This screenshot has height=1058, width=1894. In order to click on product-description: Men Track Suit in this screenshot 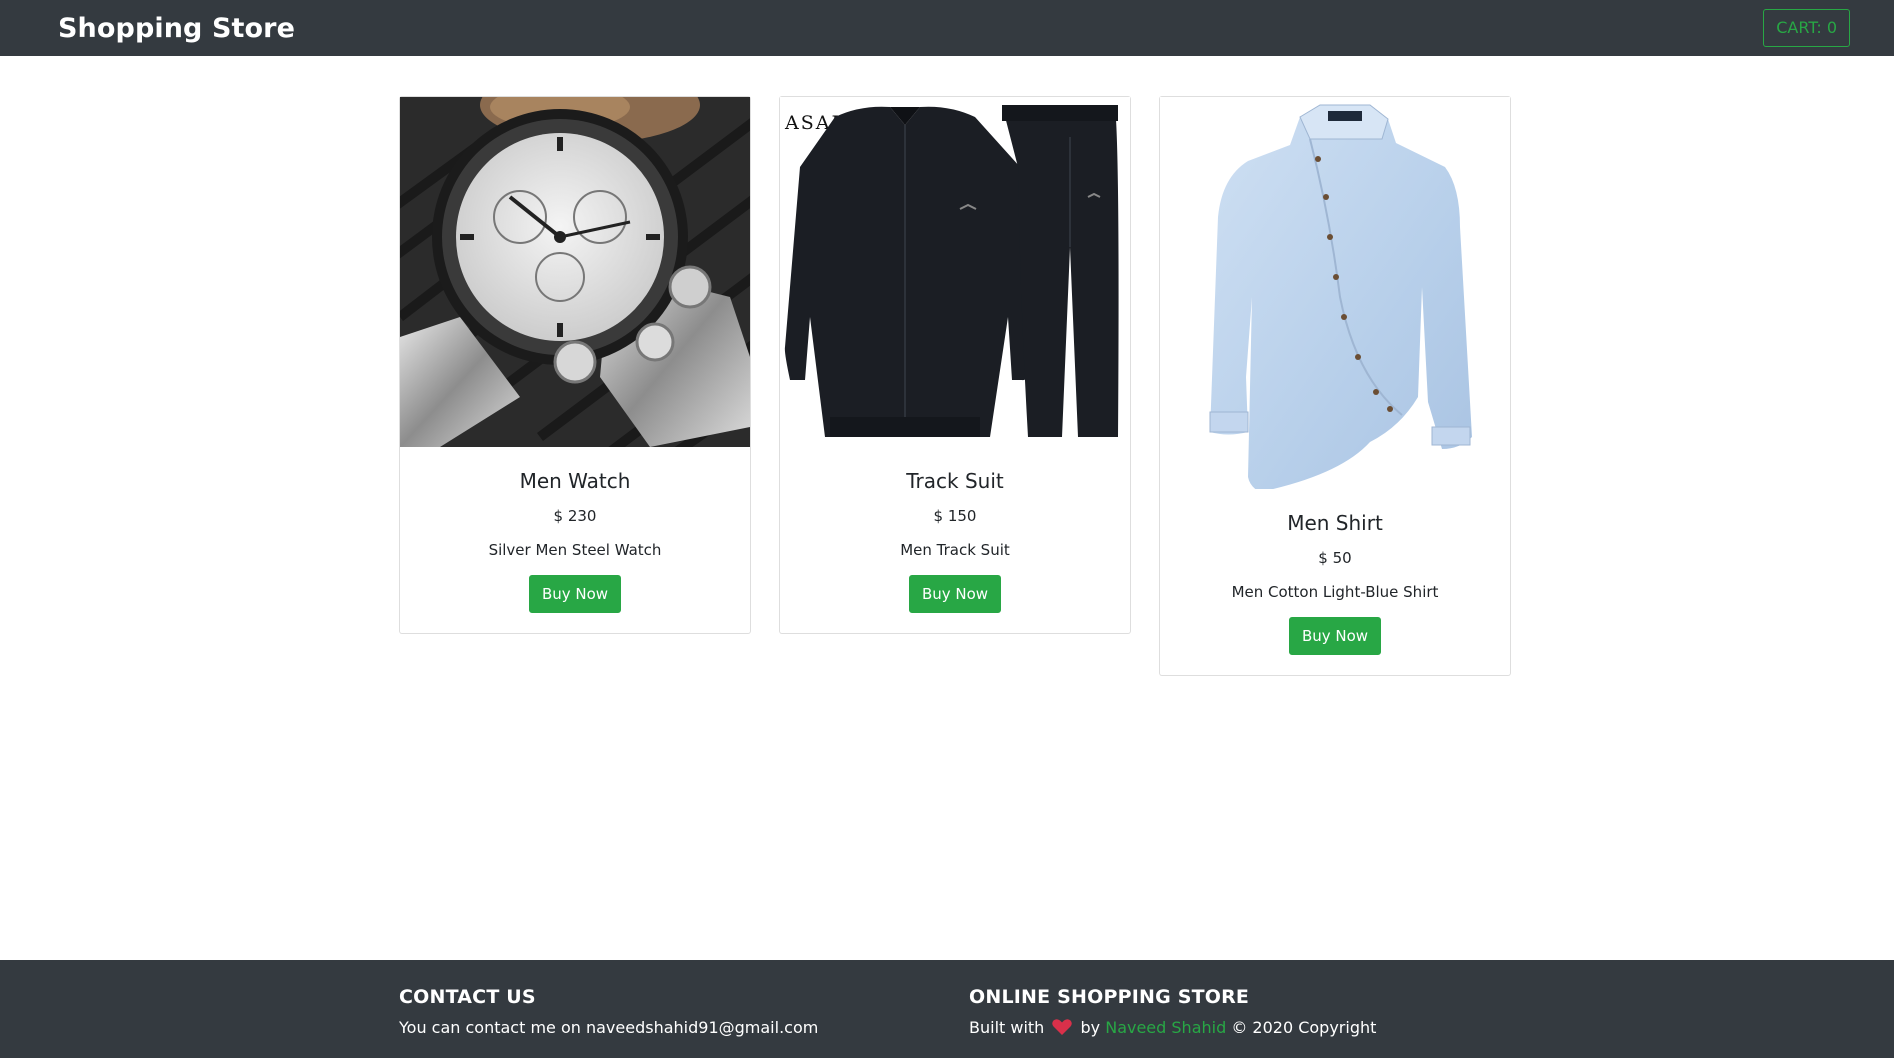, I will do `click(955, 550)`.